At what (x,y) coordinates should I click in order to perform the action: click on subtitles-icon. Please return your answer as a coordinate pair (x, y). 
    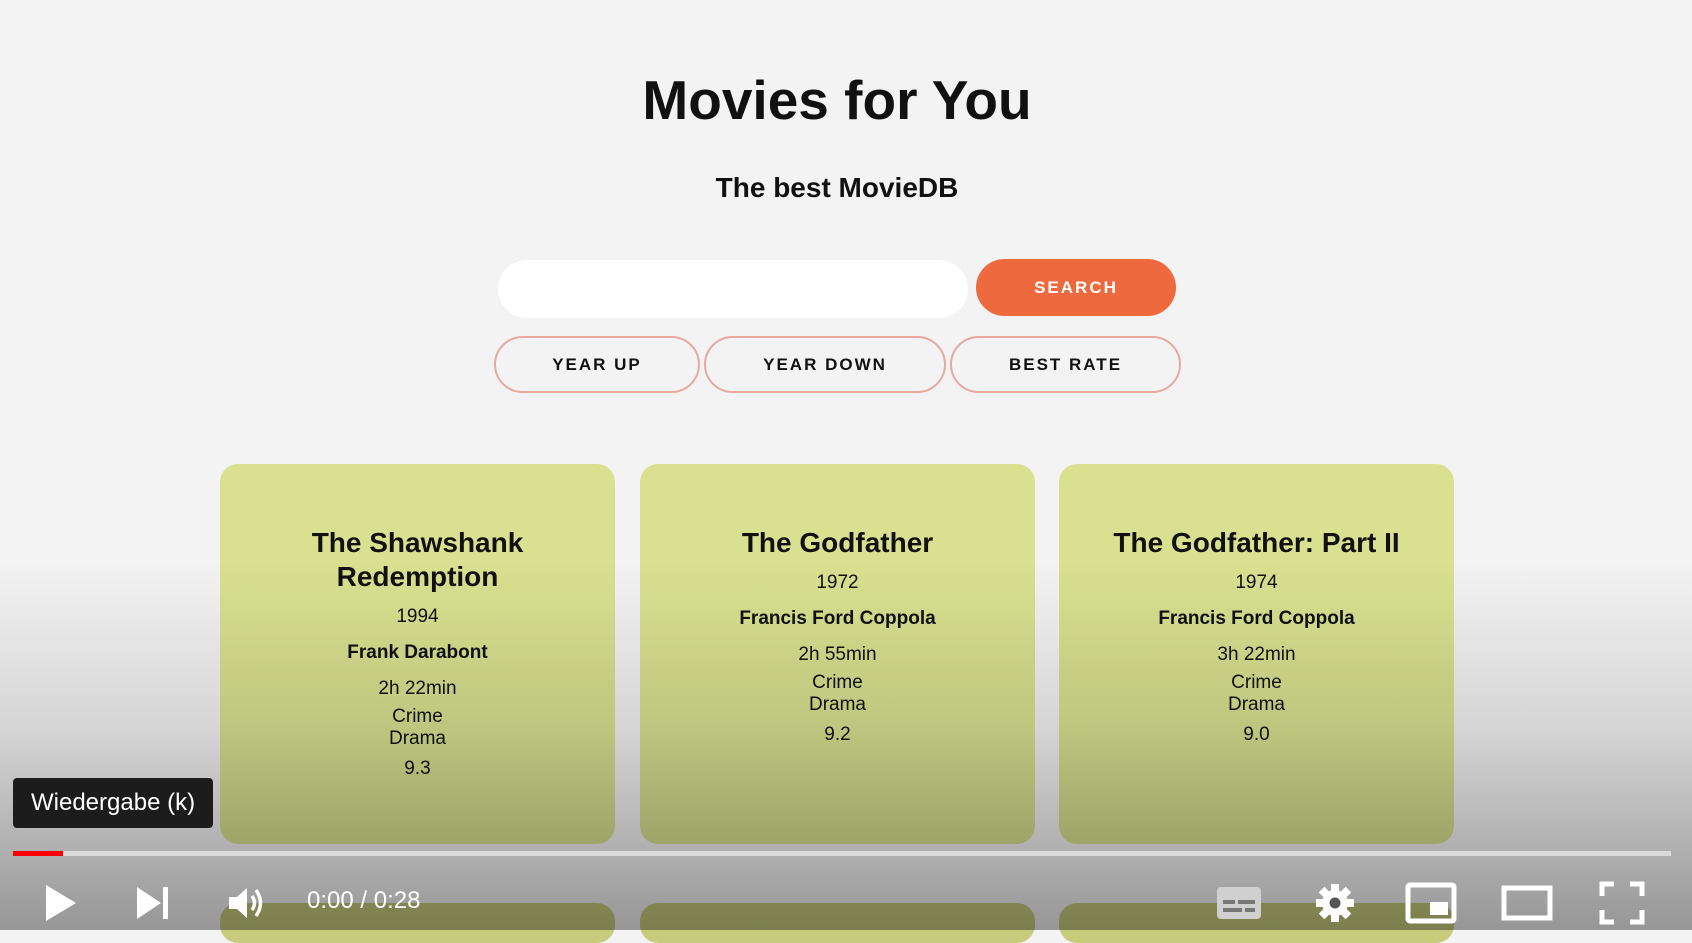
    Looking at the image, I should click on (1239, 903).